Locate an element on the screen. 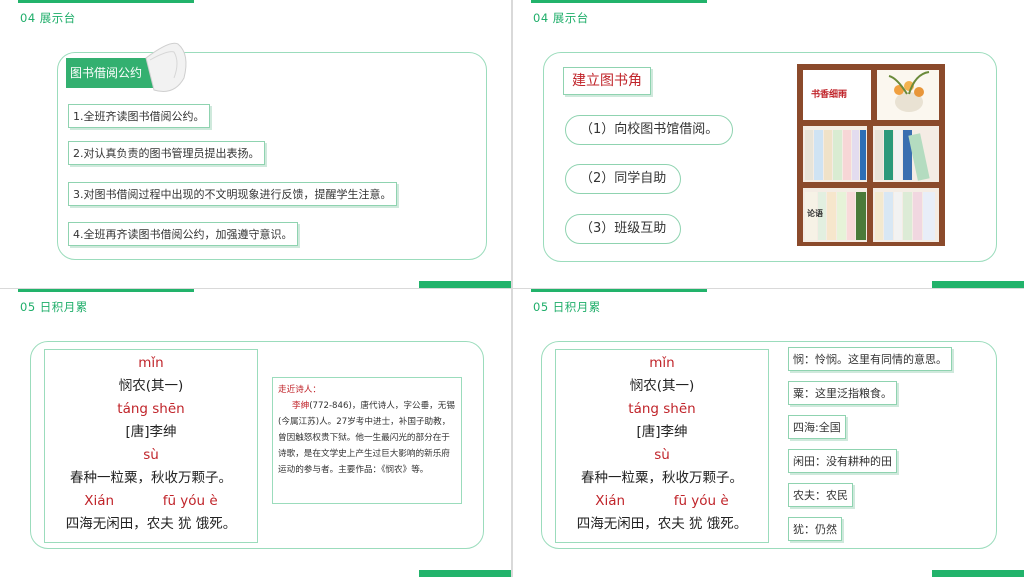  tag-text: 图书借阅公约 is located at coordinates (106, 73).